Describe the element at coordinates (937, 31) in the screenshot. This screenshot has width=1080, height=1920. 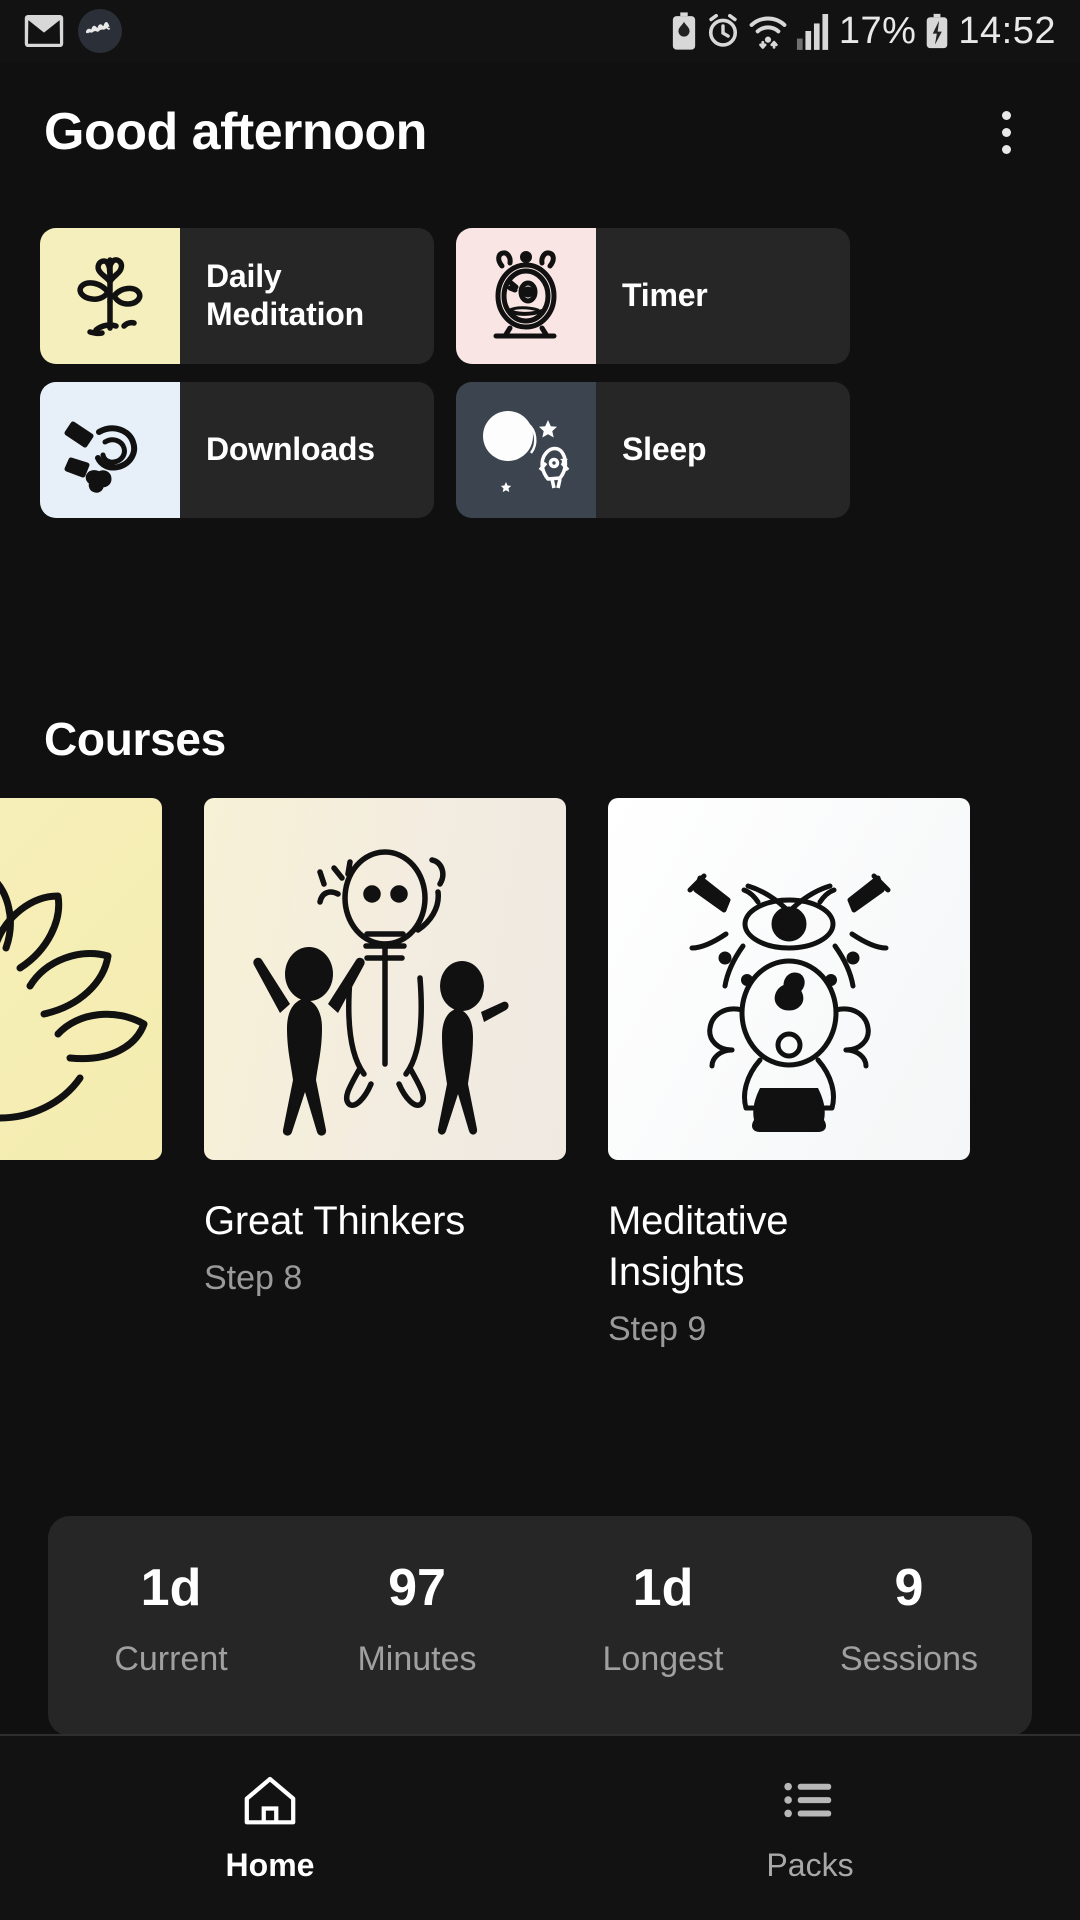
I see `charging-battery-icon` at that location.